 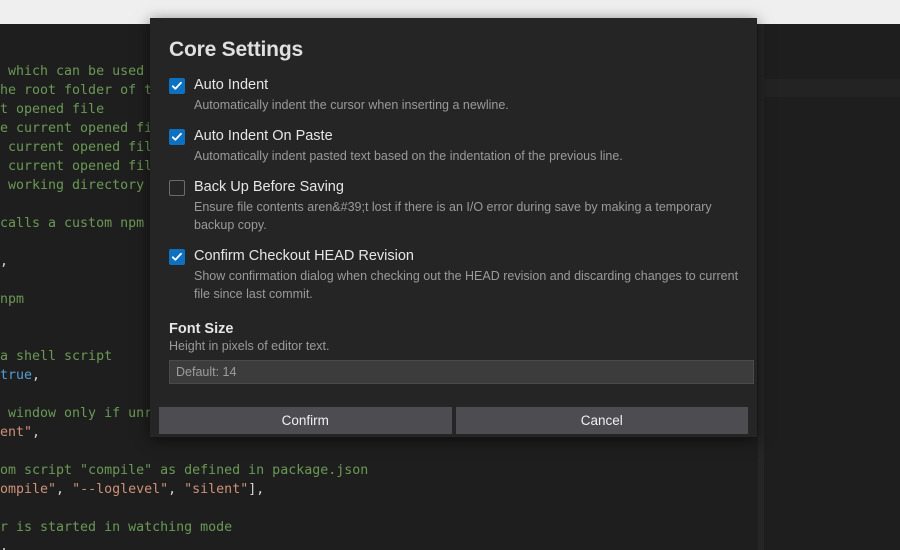 What do you see at coordinates (263, 136) in the screenshot?
I see `setting-label: Auto Indent On Paste` at bounding box center [263, 136].